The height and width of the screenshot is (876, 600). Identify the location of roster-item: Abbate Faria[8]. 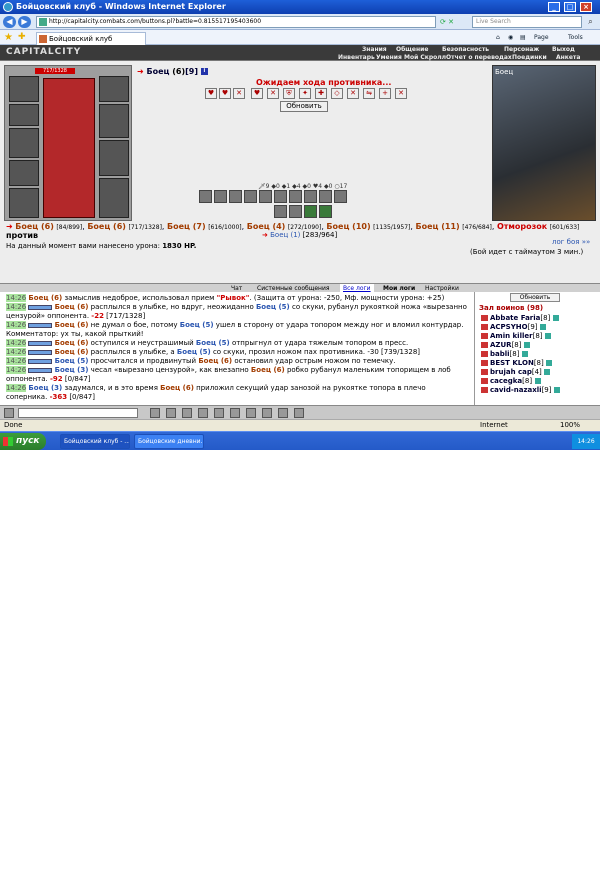
(520, 318).